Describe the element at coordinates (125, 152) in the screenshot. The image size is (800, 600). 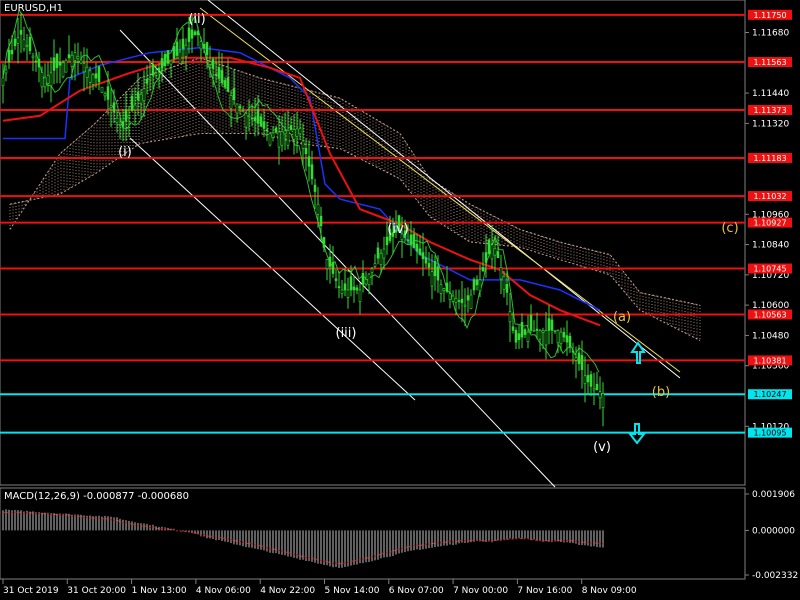
I see `wave-label-i: (i)` at that location.